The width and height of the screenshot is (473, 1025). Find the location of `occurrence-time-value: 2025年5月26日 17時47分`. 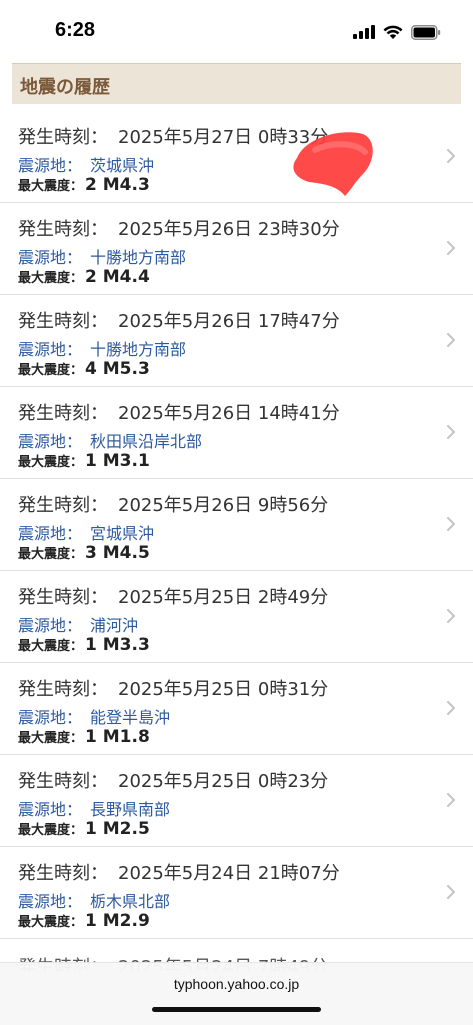

occurrence-time-value: 2025年5月26日 17時47分 is located at coordinates (229, 321).